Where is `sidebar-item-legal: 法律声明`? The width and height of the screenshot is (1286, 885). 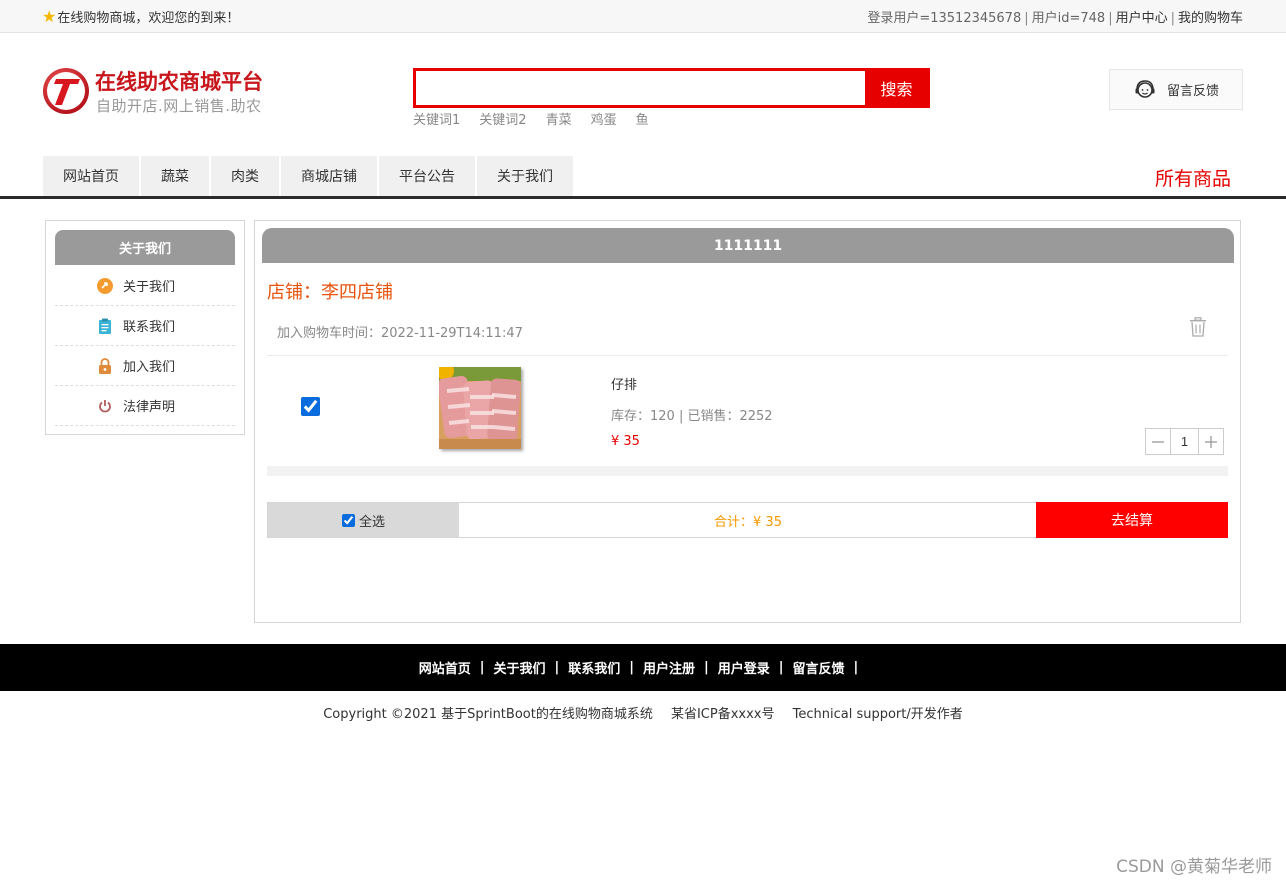 sidebar-item-legal: 法律声明 is located at coordinates (145, 406).